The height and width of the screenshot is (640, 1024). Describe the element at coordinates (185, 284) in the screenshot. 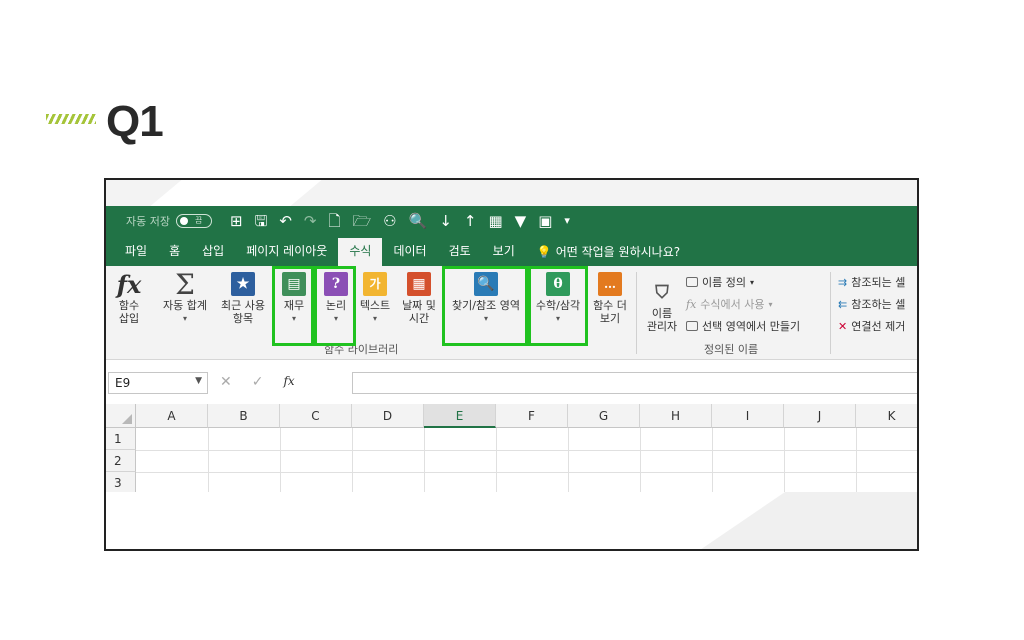

I see `sigma-icon: Σ` at that location.